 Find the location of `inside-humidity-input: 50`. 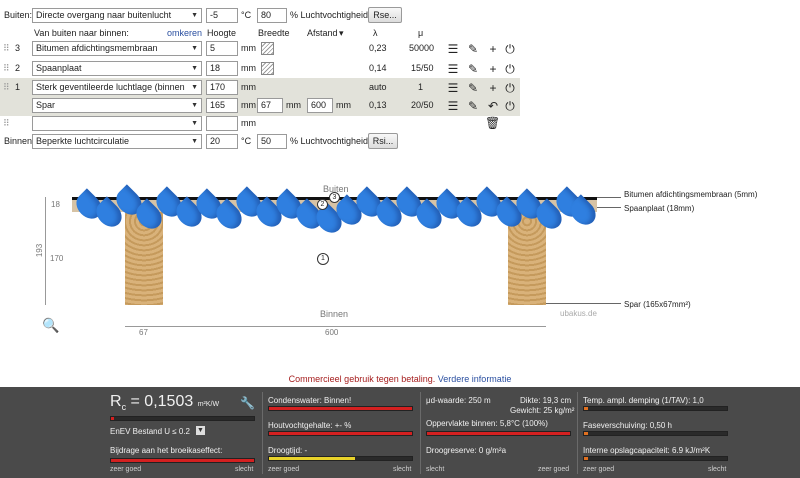

inside-humidity-input: 50 is located at coordinates (272, 141).